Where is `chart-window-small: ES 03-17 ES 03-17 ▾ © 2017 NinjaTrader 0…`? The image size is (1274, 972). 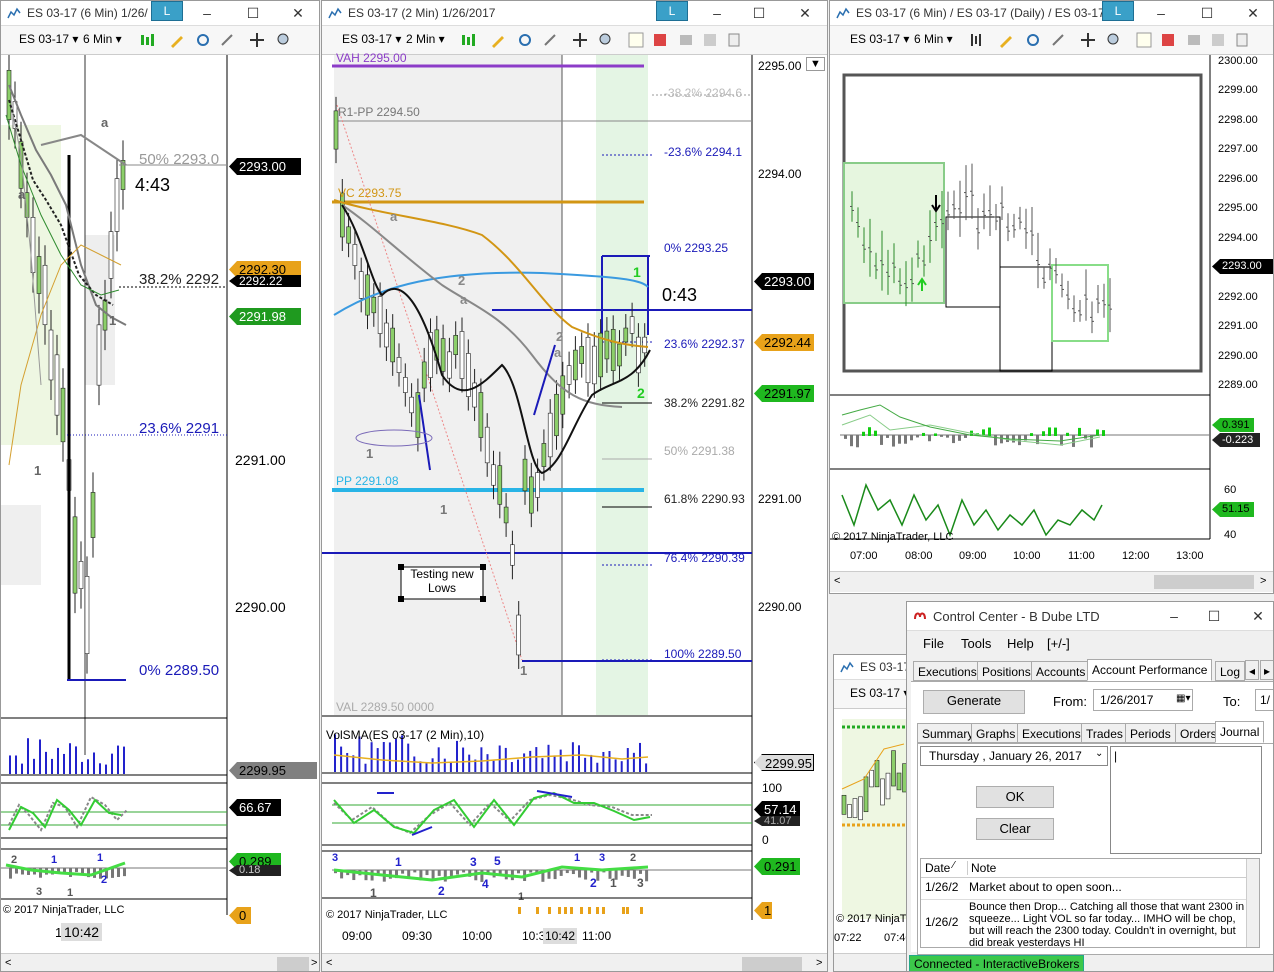 chart-window-small: ES 03-17 ES 03-17 ▾ © 2017 NinjaTrader 0… is located at coordinates (873, 813).